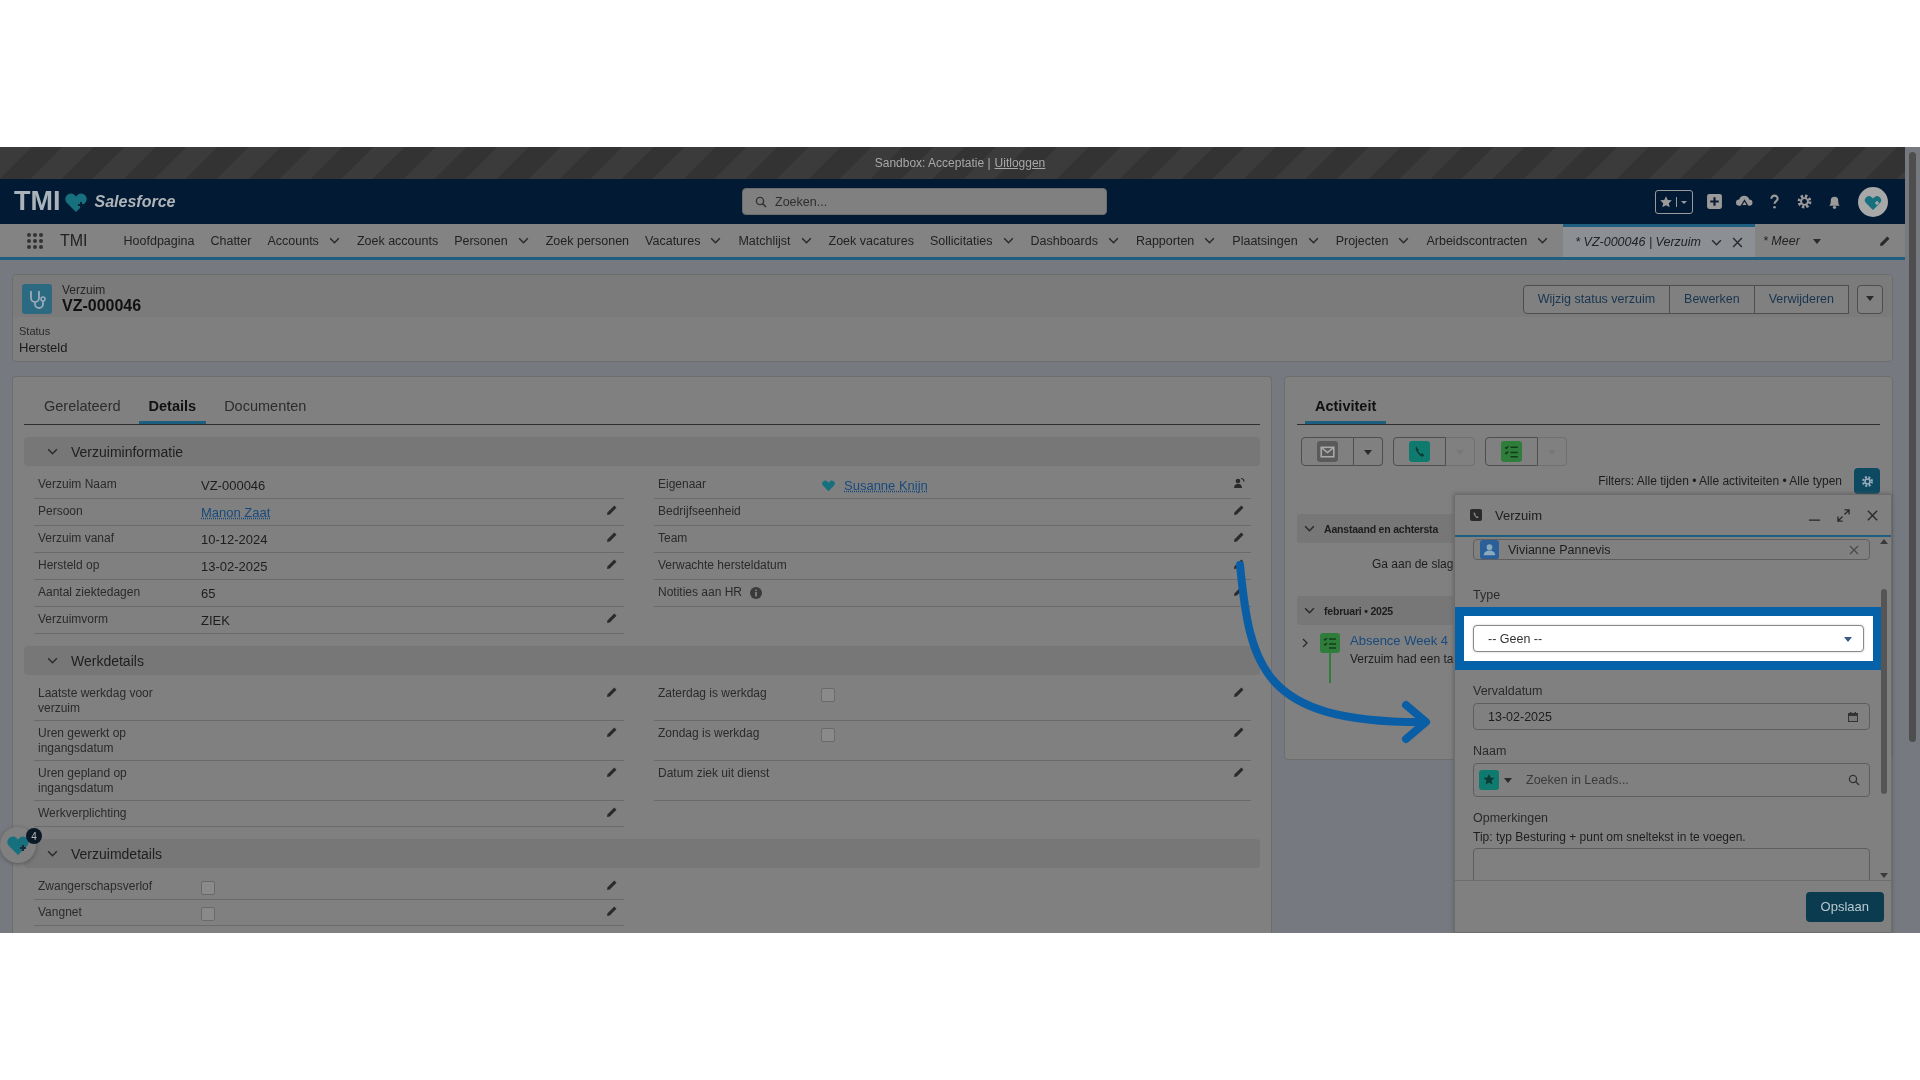 Image resolution: width=1920 pixels, height=1080 pixels. Describe the element at coordinates (1413, 564) in the screenshot. I see `empty-state-text: Ga aan de slag` at that location.